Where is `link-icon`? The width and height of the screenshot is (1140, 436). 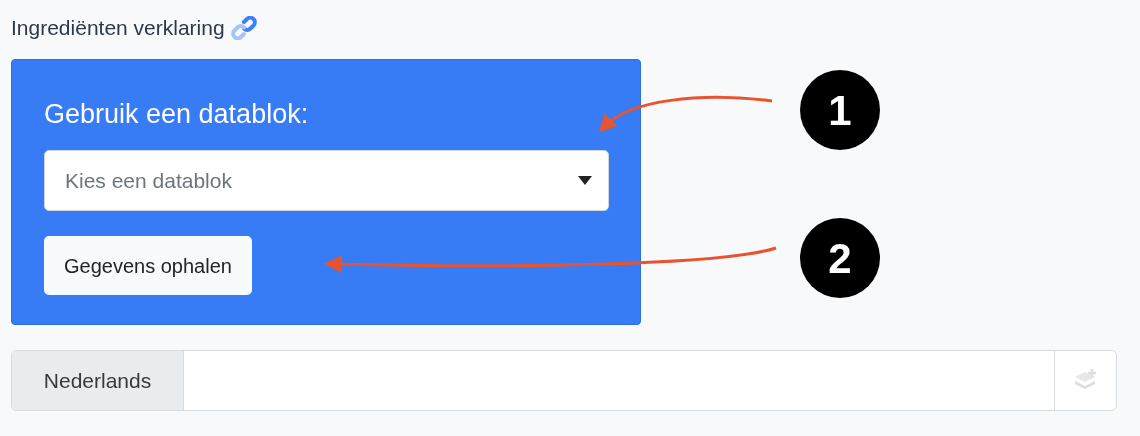 link-icon is located at coordinates (243, 28).